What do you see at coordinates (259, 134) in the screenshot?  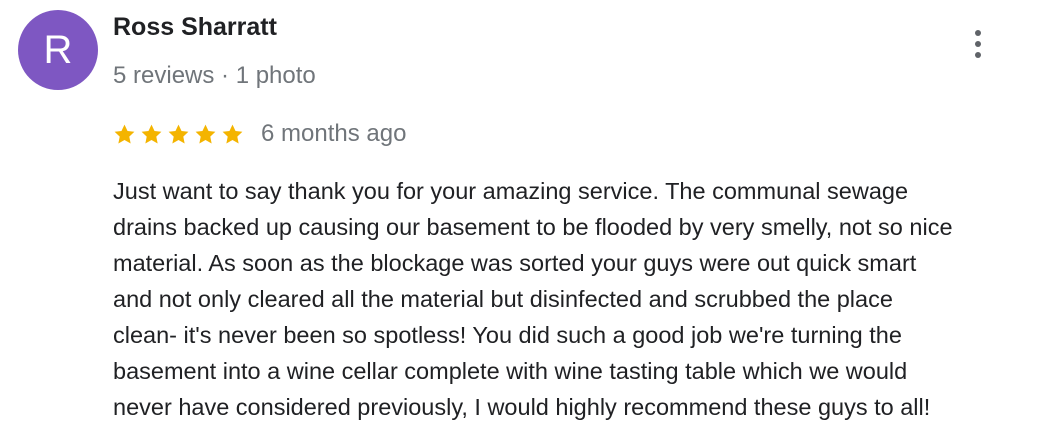 I see `rating-row: 6 months ago` at bounding box center [259, 134].